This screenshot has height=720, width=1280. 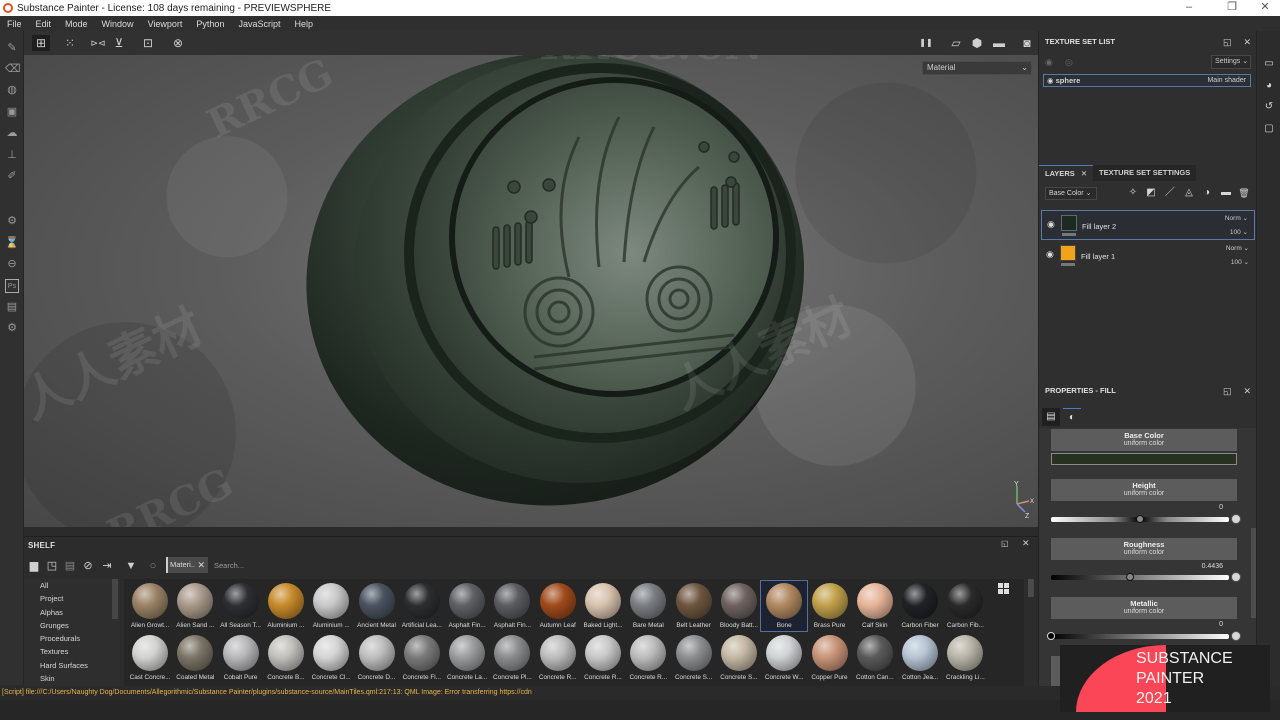 I want to click on height-slider, so click(x=1140, y=519).